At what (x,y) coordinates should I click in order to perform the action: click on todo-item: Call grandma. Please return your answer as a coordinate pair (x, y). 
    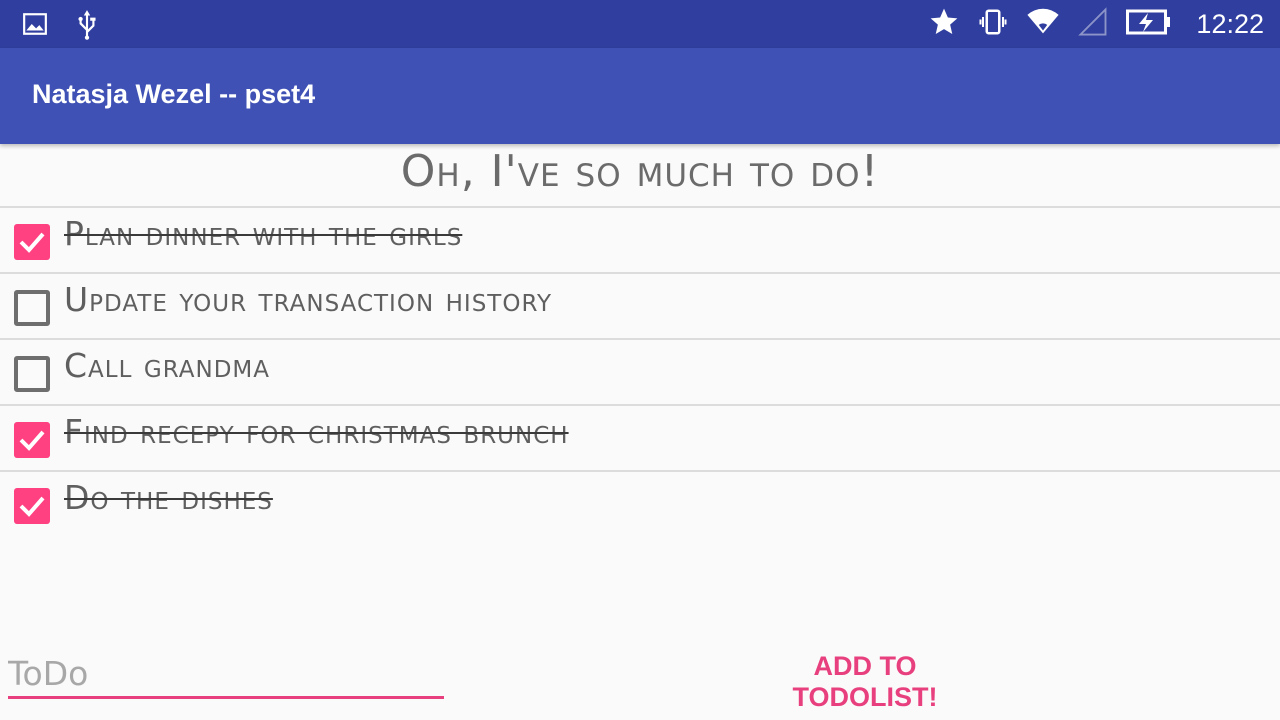
    Looking at the image, I should click on (640, 373).